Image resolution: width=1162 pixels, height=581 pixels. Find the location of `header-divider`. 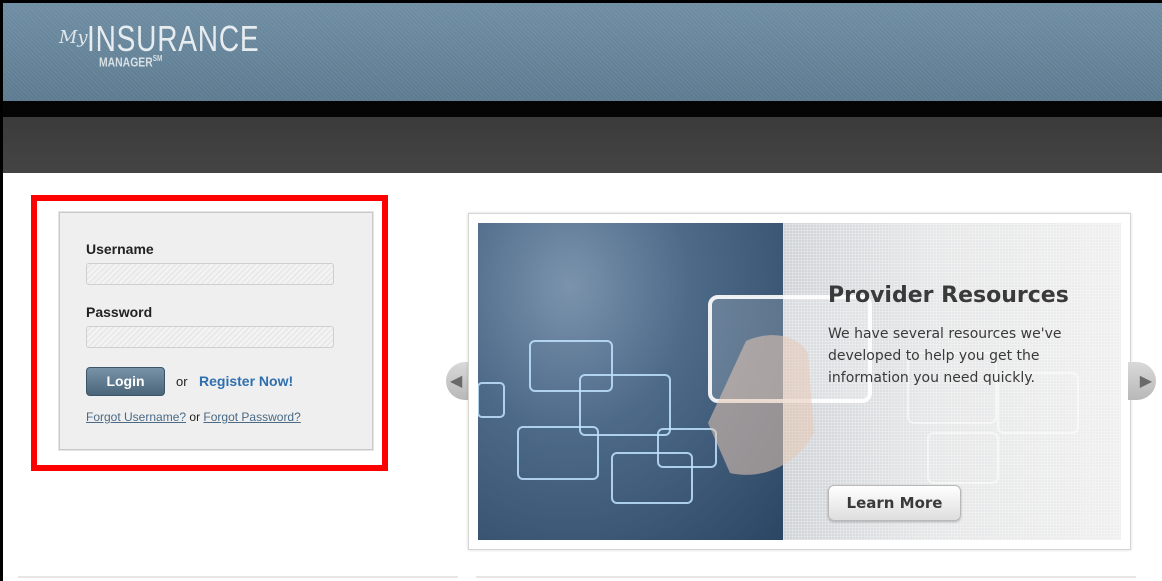

header-divider is located at coordinates (582, 109).